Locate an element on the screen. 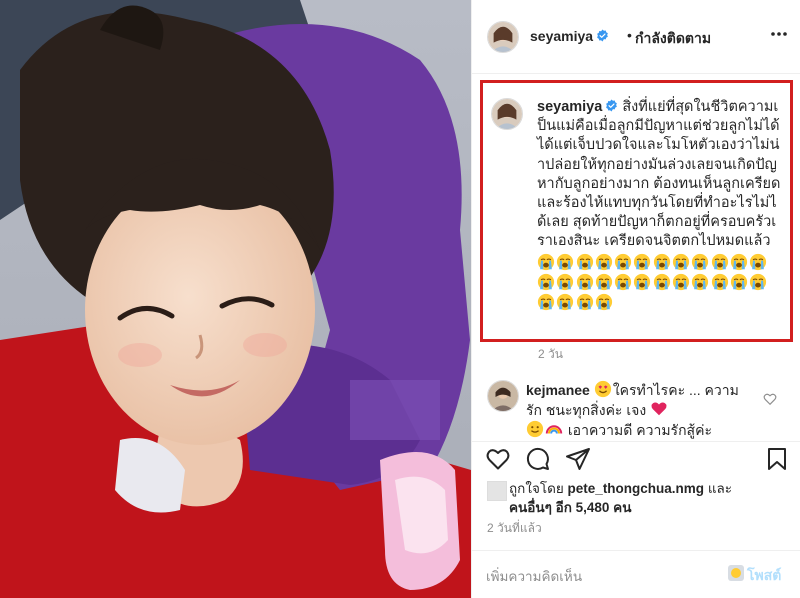 This screenshot has width=800, height=598. red-heart-emoji is located at coordinates (659, 409).